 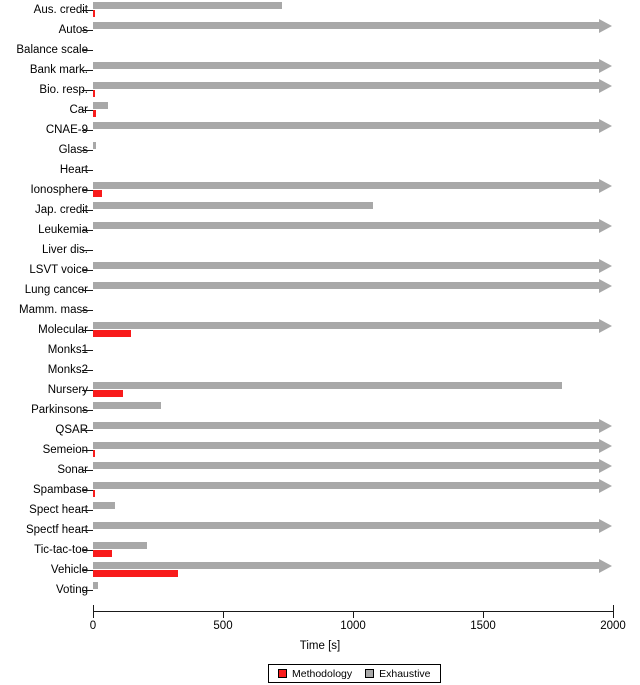 I want to click on category-label: Monks2, so click(x=67, y=370).